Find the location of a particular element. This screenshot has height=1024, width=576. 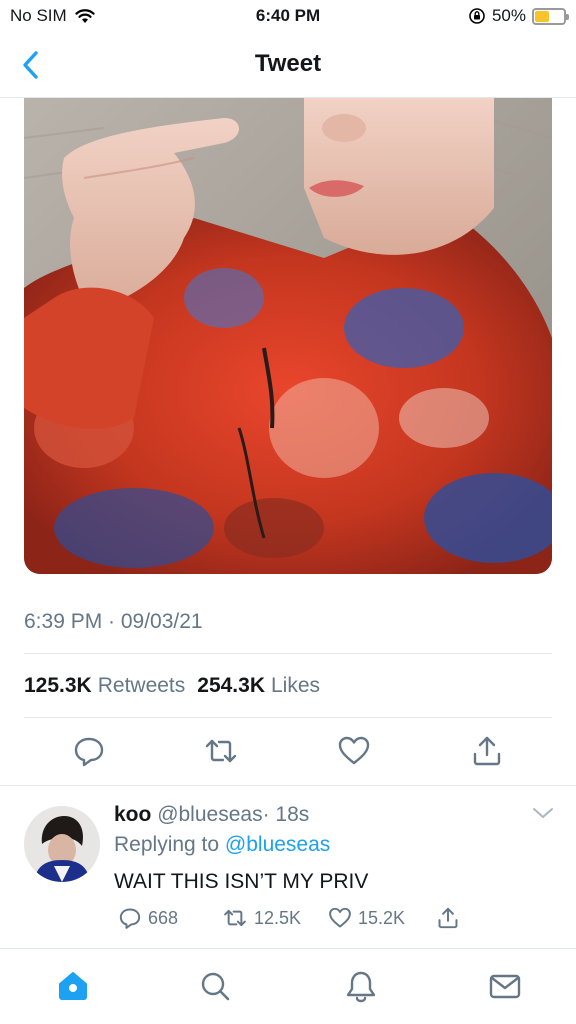

tab-notifications is located at coordinates (361, 986).